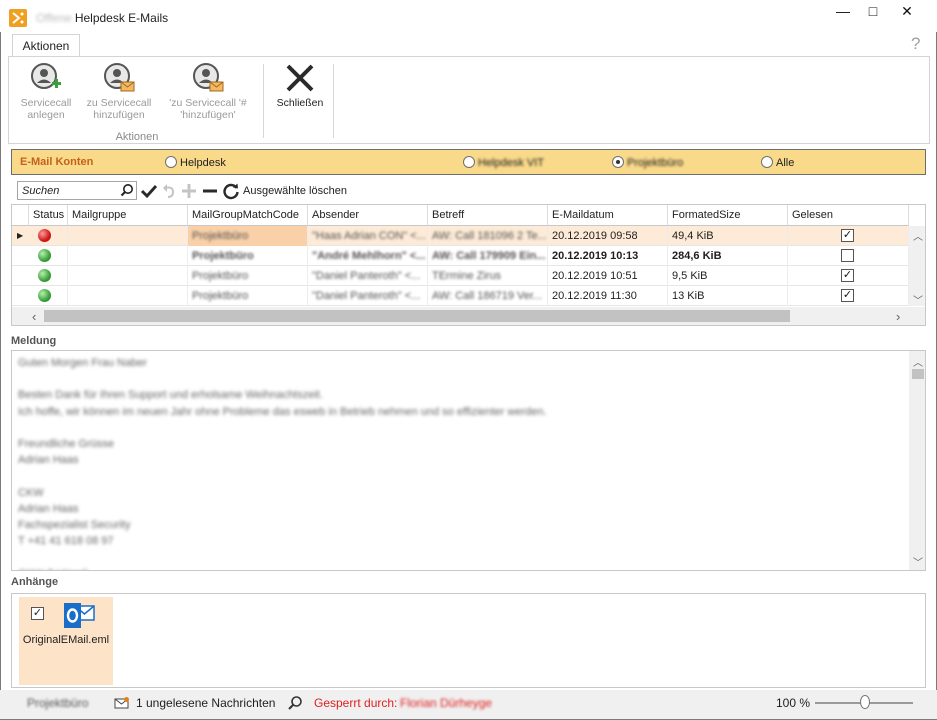 This screenshot has height=720, width=937. Describe the element at coordinates (917, 460) in the screenshot. I see `message-vertical-scrollbar: ︿ ﹀` at that location.